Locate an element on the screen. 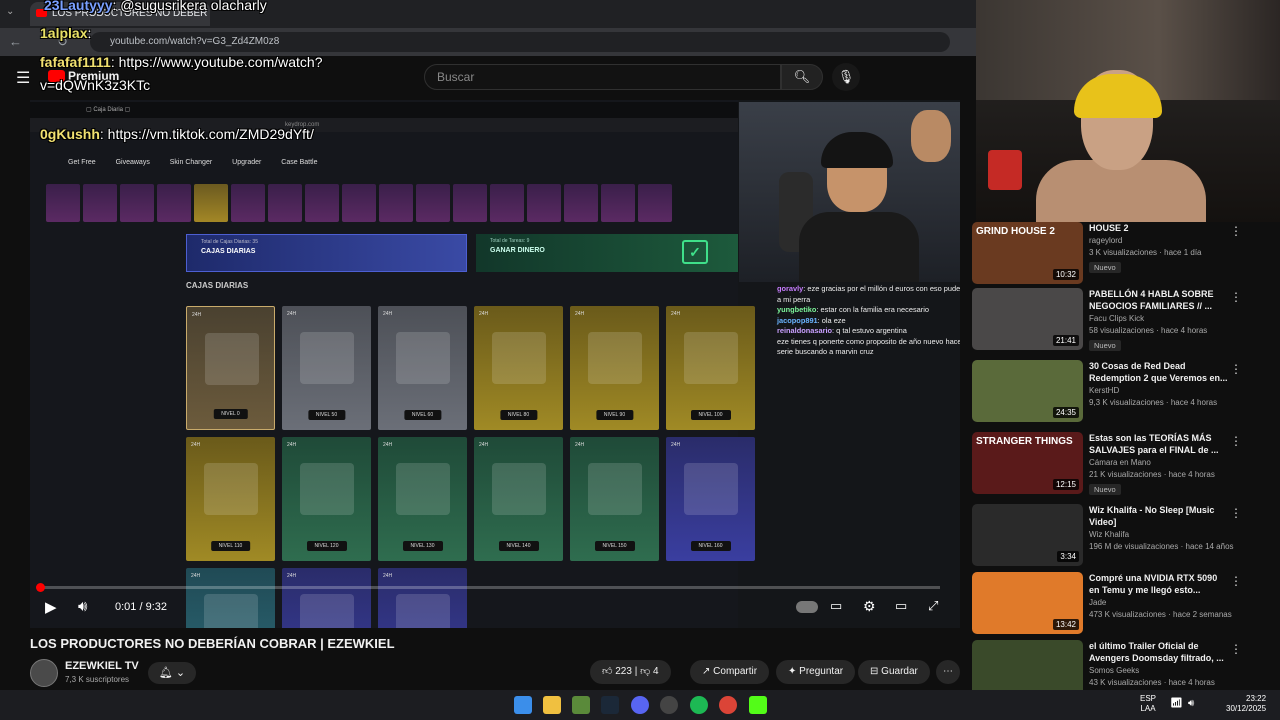 The height and width of the screenshot is (720, 1280). channel-name: KerstHD is located at coordinates (1104, 390).